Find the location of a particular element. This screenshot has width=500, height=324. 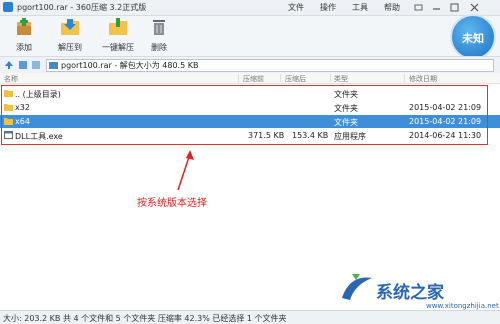

watermark-text: 系统之家 is located at coordinates (410, 293).